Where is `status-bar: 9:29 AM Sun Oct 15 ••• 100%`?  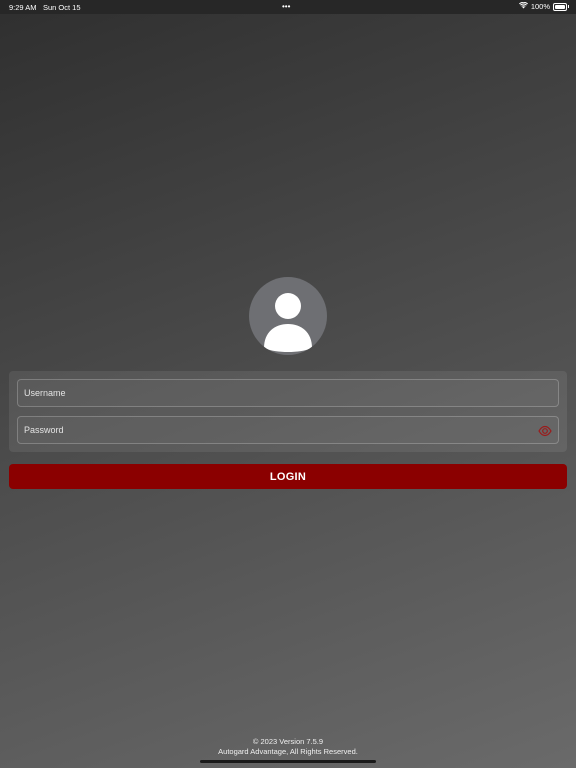 status-bar: 9:29 AM Sun Oct 15 ••• 100% is located at coordinates (288, 7).